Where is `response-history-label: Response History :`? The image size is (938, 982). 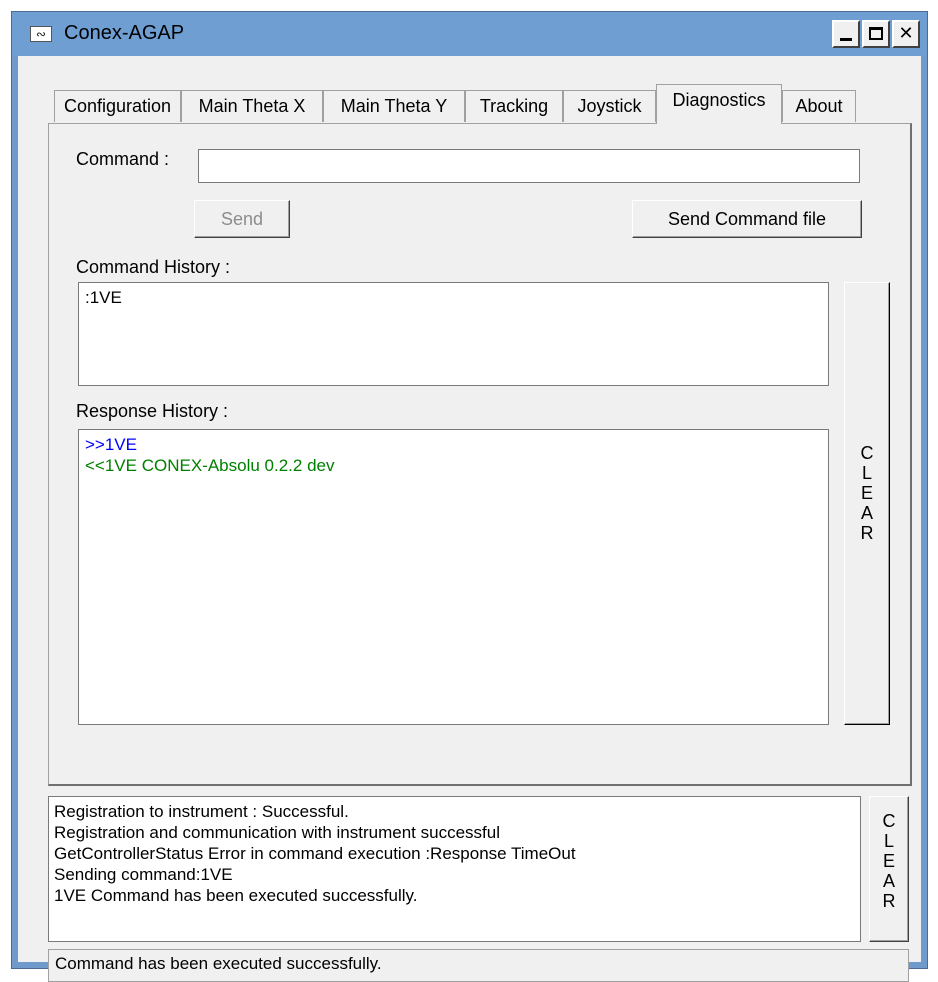 response-history-label: Response History : is located at coordinates (152, 411).